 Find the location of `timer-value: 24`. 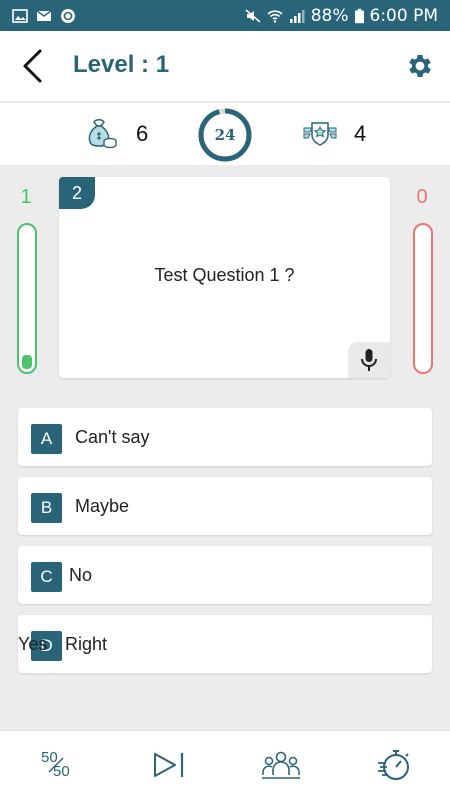

timer-value: 24 is located at coordinates (225, 135).